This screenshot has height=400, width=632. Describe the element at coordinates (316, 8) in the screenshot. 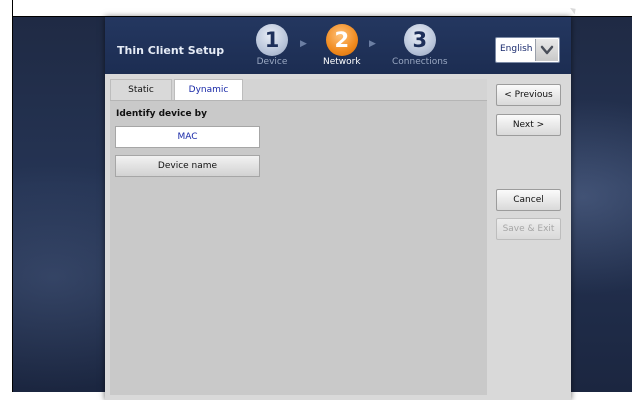

I see `top-frame-strip` at that location.